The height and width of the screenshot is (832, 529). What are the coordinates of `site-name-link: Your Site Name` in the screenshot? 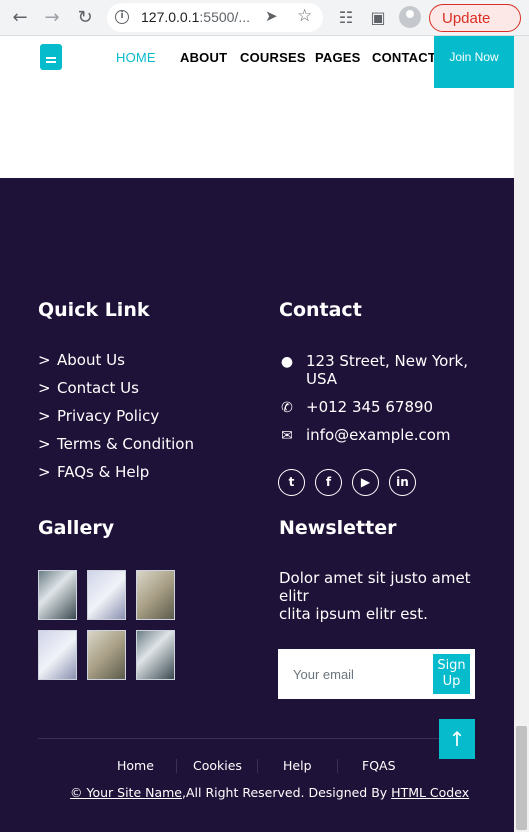 It's located at (134, 792).